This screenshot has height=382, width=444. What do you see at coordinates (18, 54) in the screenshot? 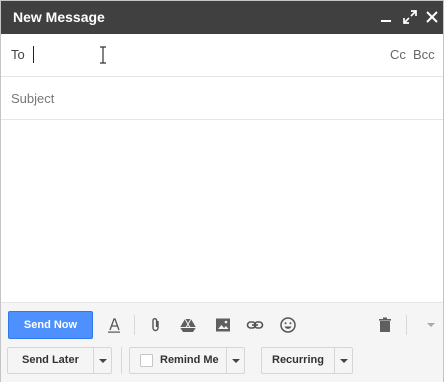
I see `to-label: To` at bounding box center [18, 54].